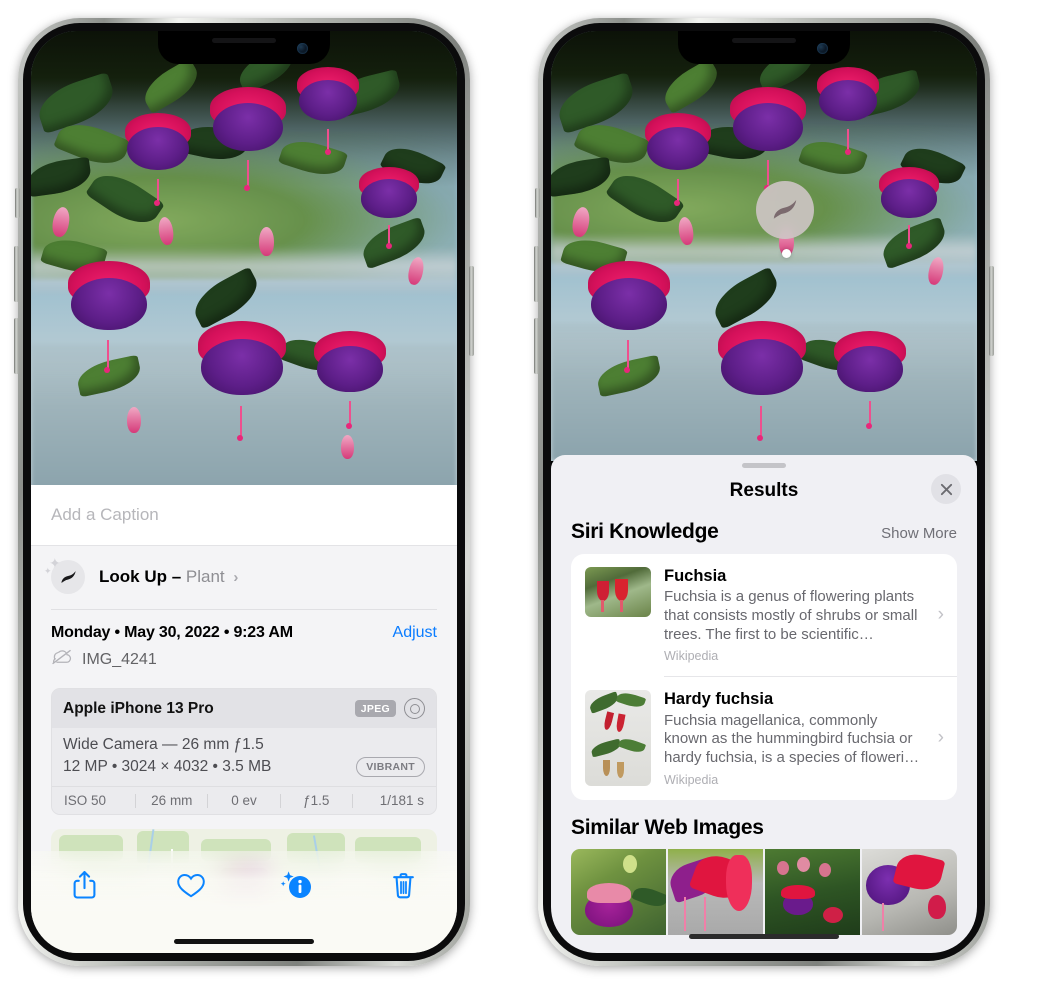 The image size is (1055, 985). Describe the element at coordinates (64, 575) in the screenshot. I see `leaf-icon: ✦ ✦` at that location.